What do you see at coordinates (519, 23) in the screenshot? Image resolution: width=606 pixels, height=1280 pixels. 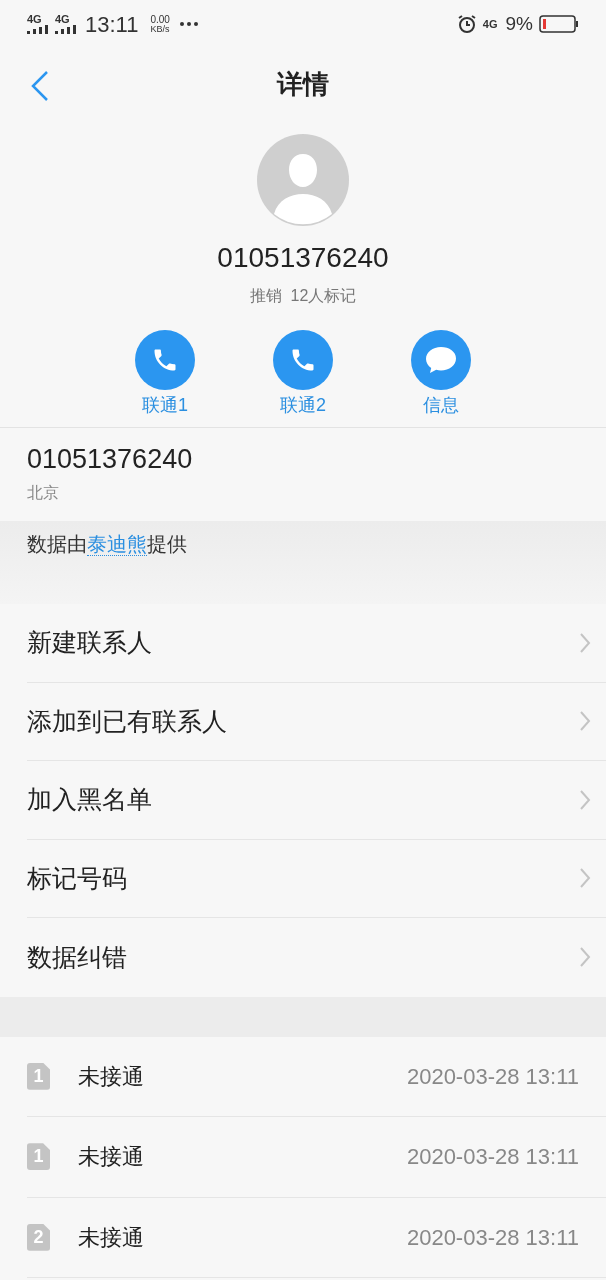 I see `battery-percent: 9%` at bounding box center [519, 23].